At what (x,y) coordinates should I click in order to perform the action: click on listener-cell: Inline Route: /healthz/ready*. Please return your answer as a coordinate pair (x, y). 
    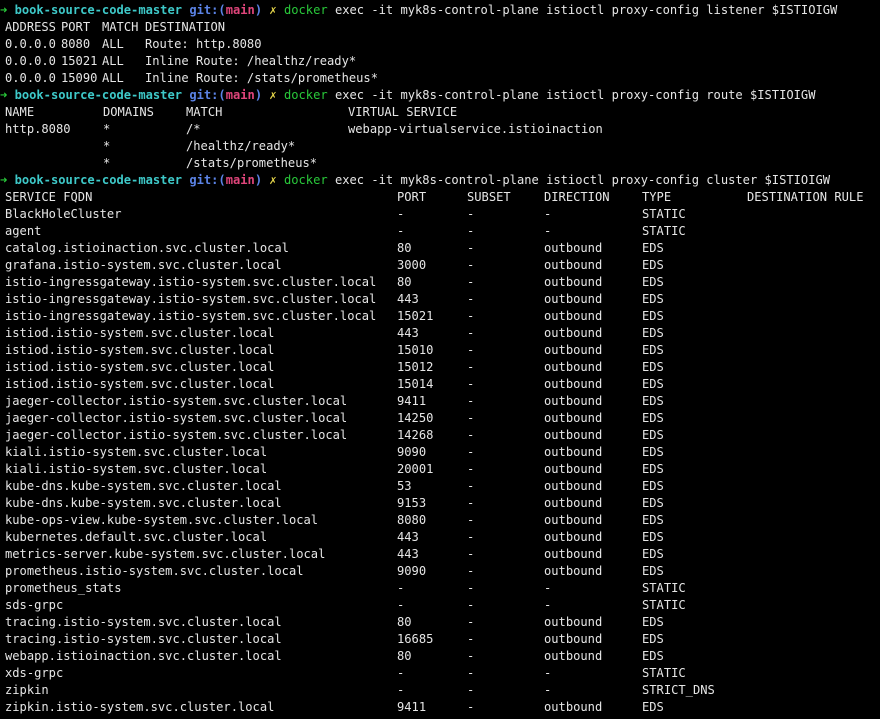
    Looking at the image, I should click on (251, 61).